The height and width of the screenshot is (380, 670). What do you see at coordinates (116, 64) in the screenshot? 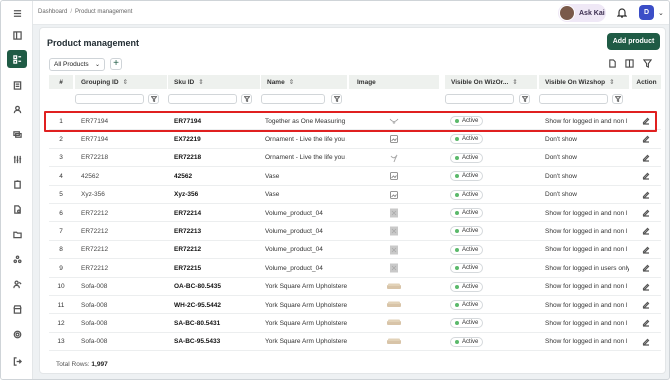
I see `add-view-button: +` at bounding box center [116, 64].